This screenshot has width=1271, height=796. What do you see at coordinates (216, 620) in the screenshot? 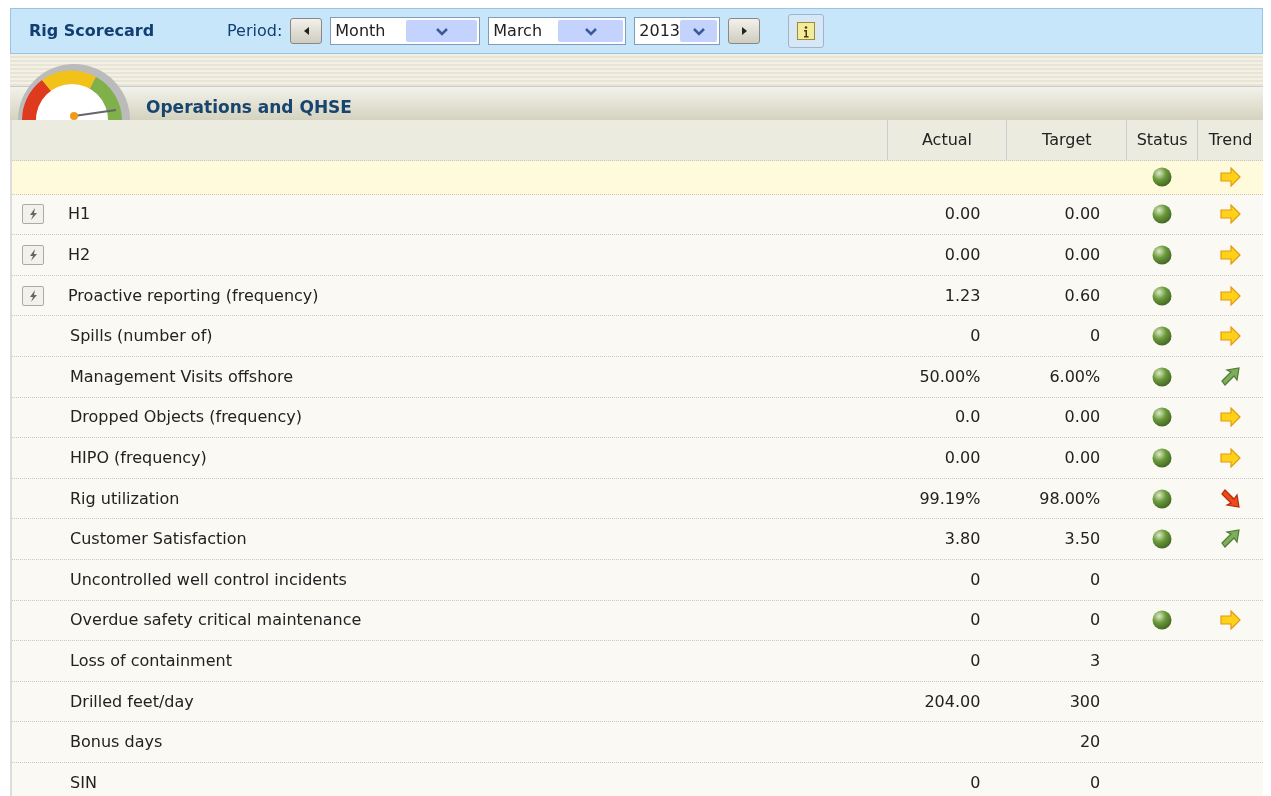
I see `row-label: Overdue safety critical maintenance` at bounding box center [216, 620].